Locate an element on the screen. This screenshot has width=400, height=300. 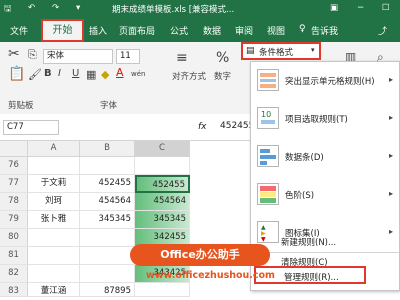
customize-qat-icon: ▾ is located at coordinates (78, 8).